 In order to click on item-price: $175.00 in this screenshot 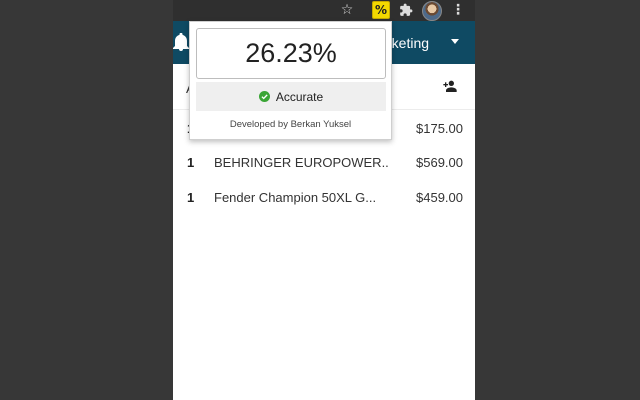, I will do `click(439, 128)`.